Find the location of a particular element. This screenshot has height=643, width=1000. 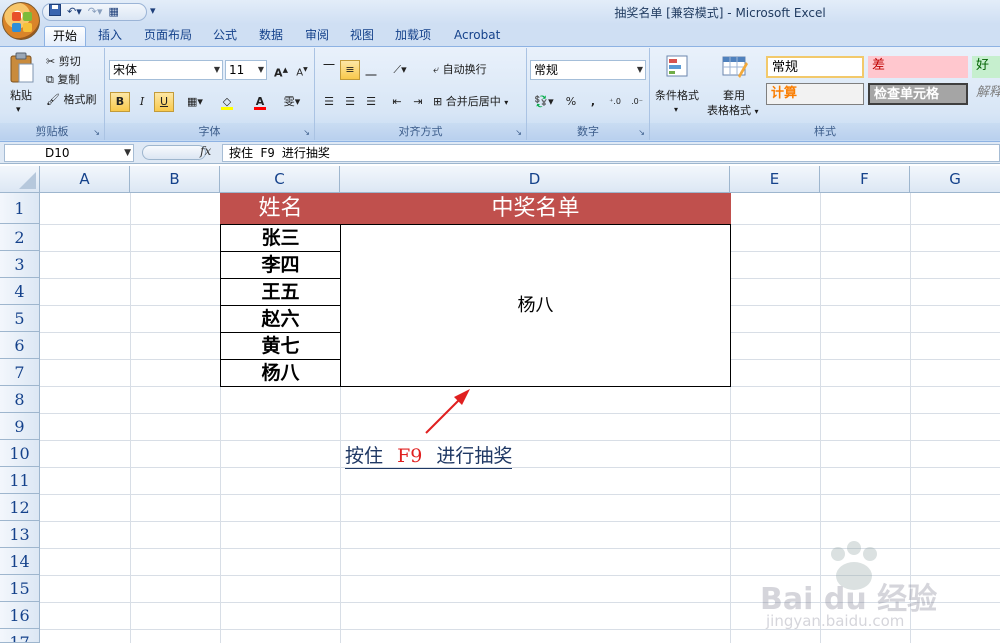

increase-decimal-icon: ⁺.0 is located at coordinates (615, 102).